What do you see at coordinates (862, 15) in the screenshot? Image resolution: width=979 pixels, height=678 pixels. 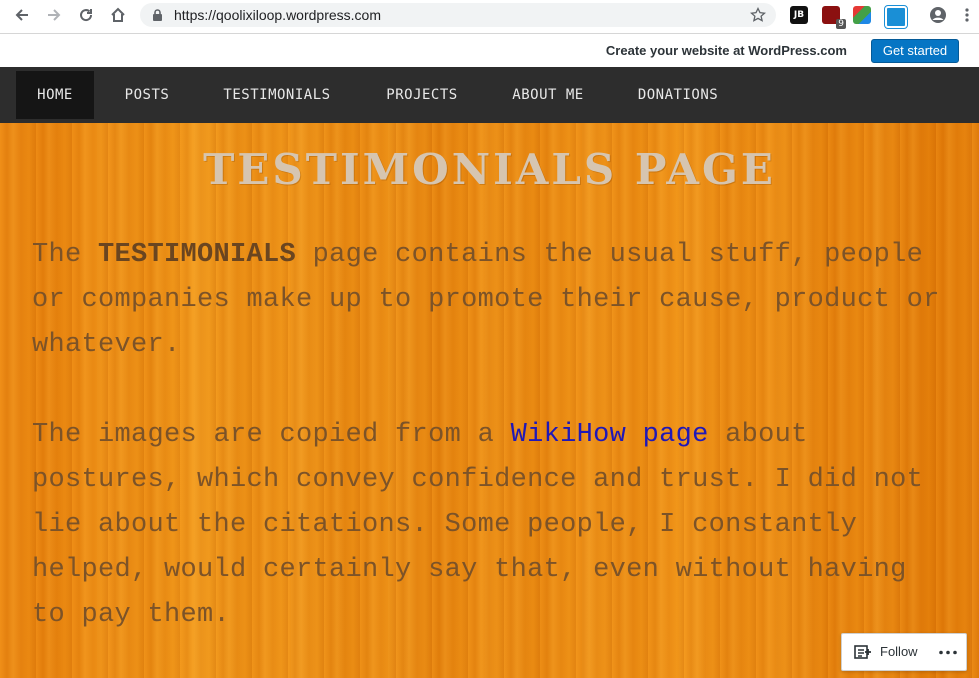 I see `extension-icon` at bounding box center [862, 15].